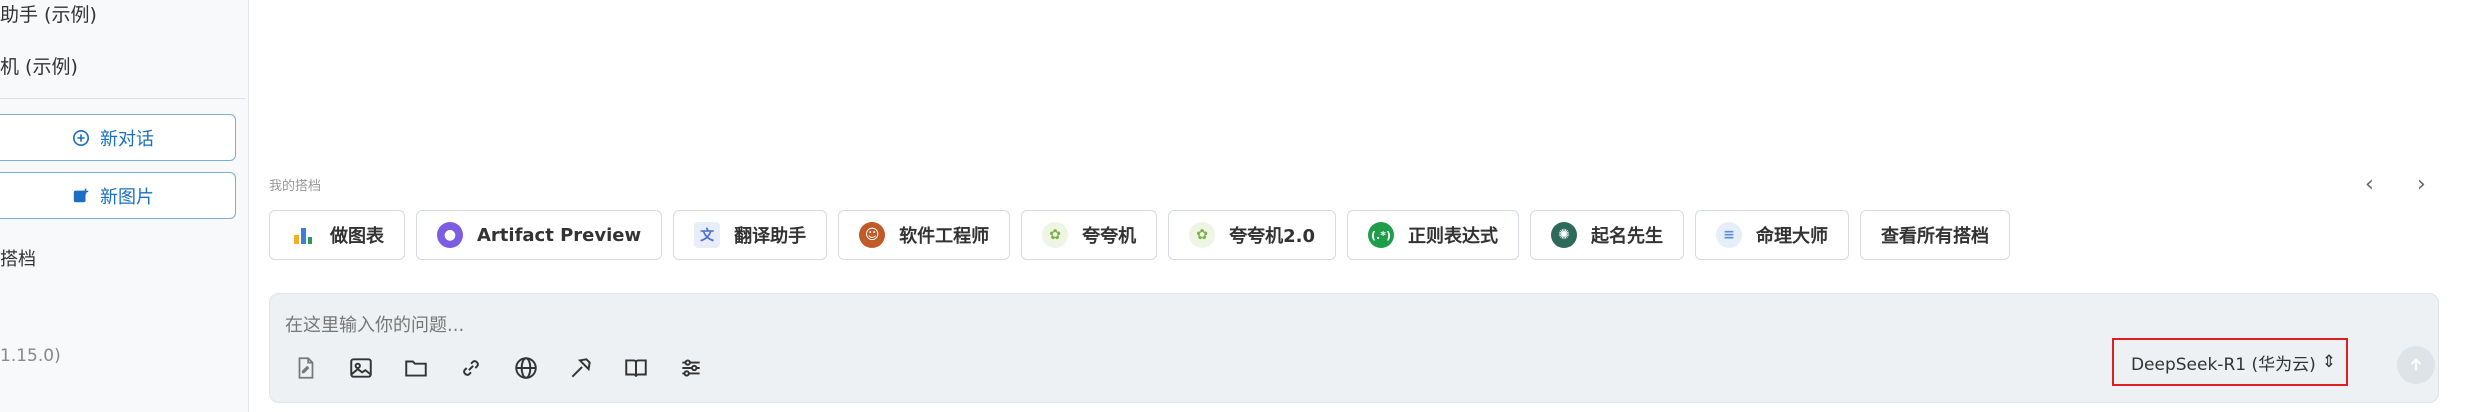  I want to click on settings-sliders-icon, so click(690, 367).